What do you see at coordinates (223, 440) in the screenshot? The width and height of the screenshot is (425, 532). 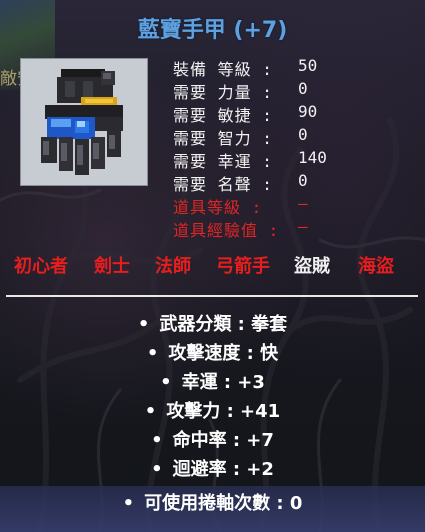 I see `stat-text: 命中率 : +7` at bounding box center [223, 440].